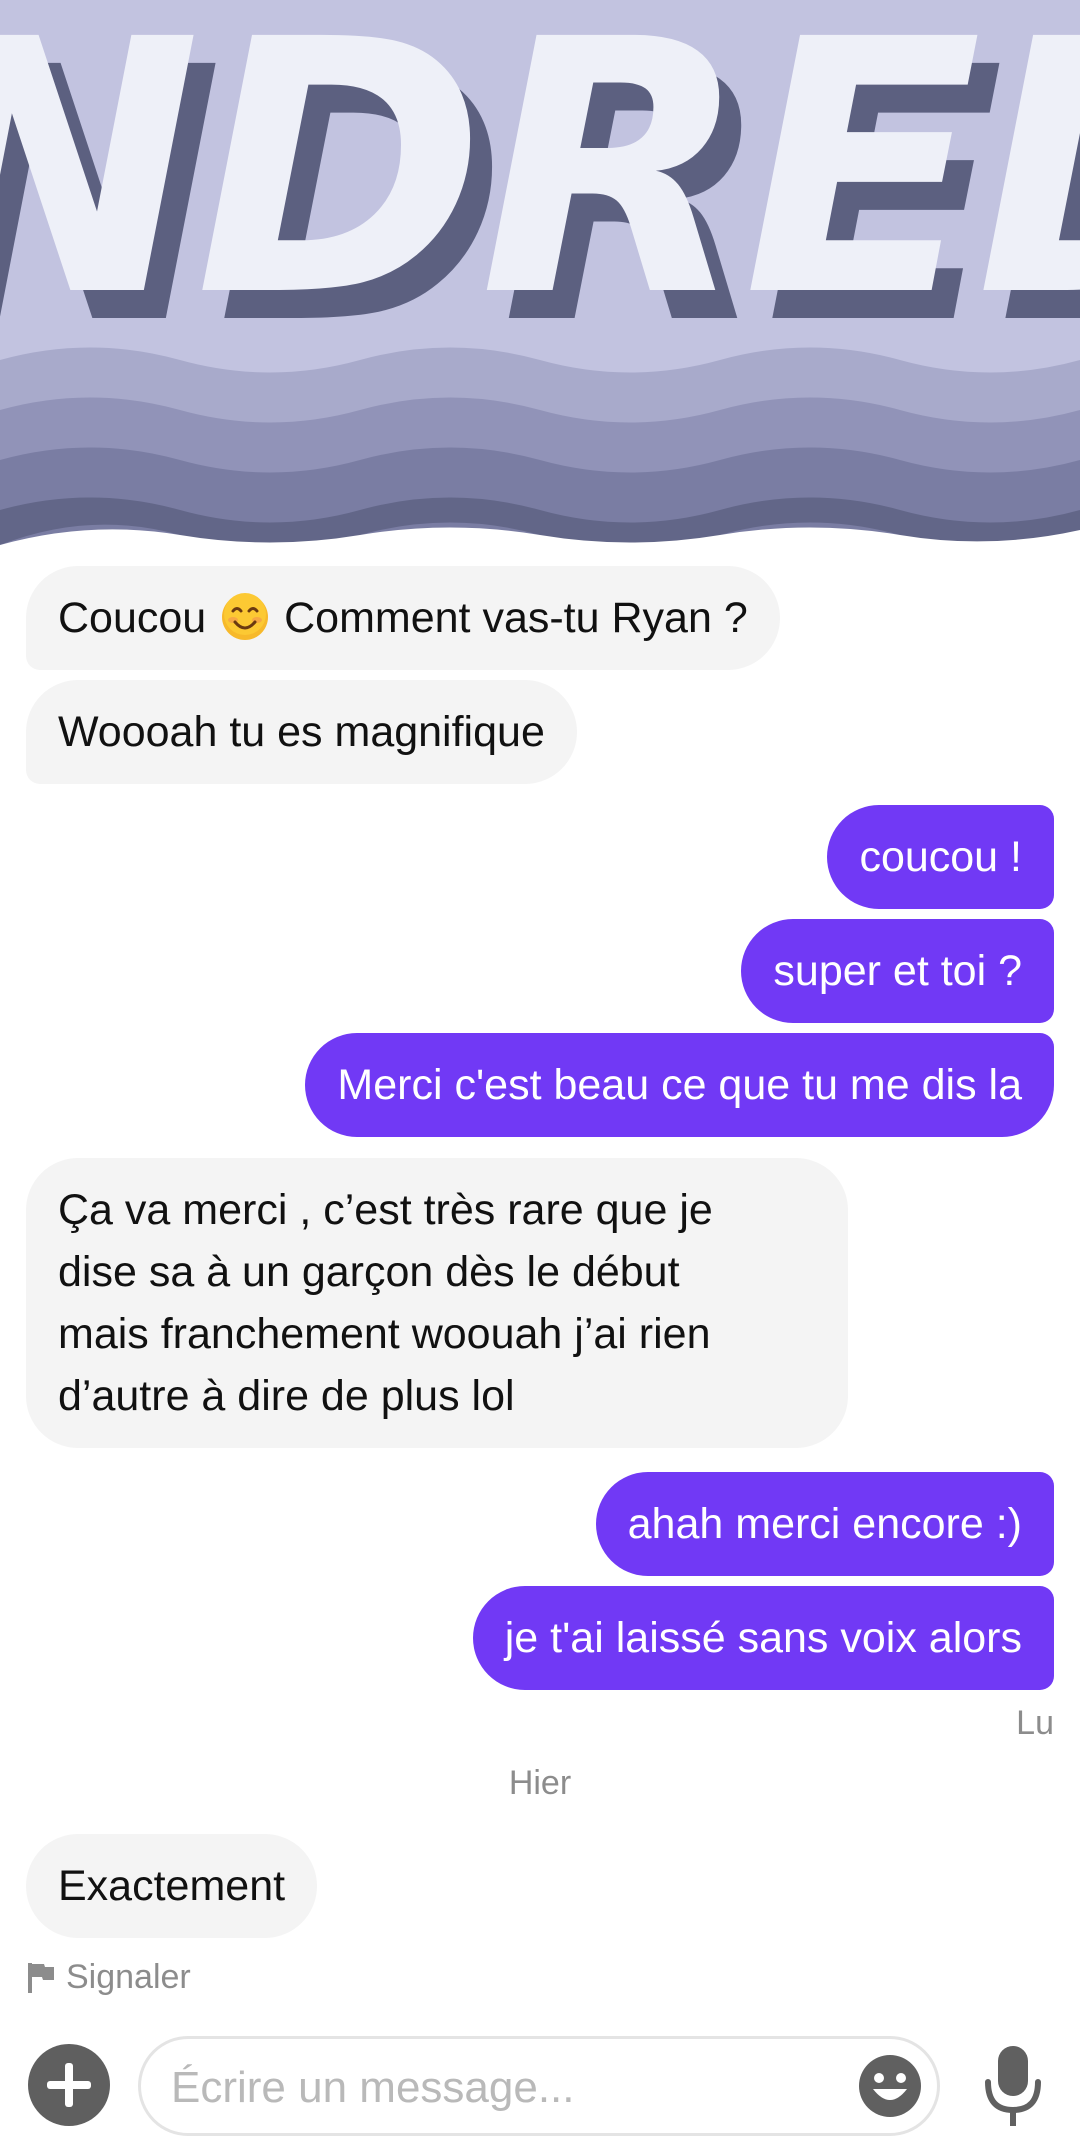 The width and height of the screenshot is (1080, 2148). Describe the element at coordinates (1013, 2086) in the screenshot. I see `microphone-icon` at that location.